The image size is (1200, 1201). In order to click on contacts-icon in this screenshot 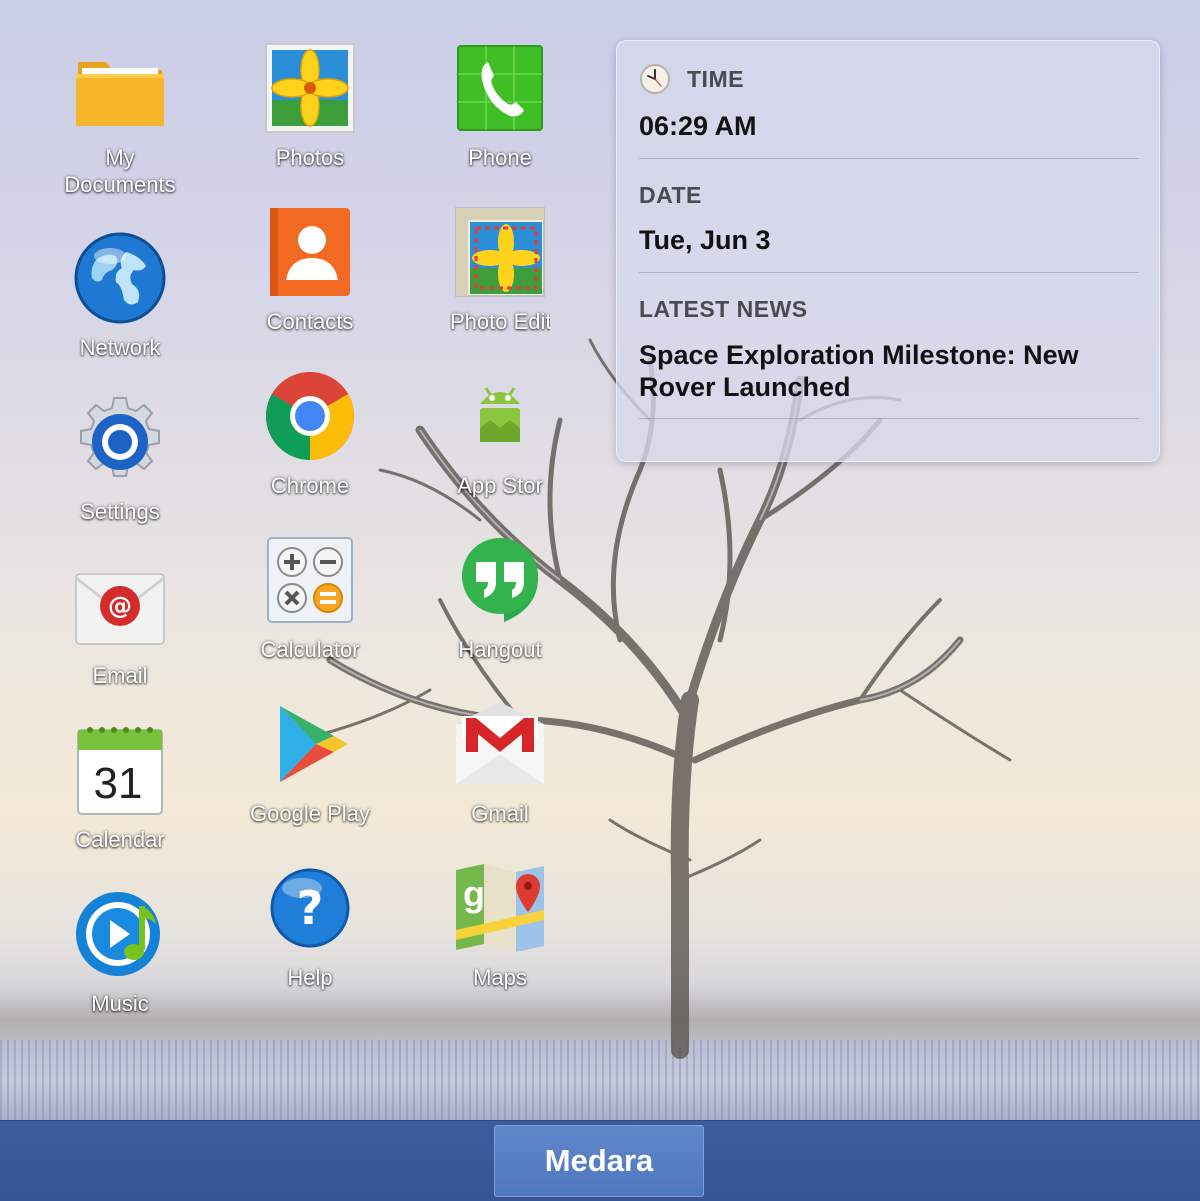, I will do `click(310, 252)`.